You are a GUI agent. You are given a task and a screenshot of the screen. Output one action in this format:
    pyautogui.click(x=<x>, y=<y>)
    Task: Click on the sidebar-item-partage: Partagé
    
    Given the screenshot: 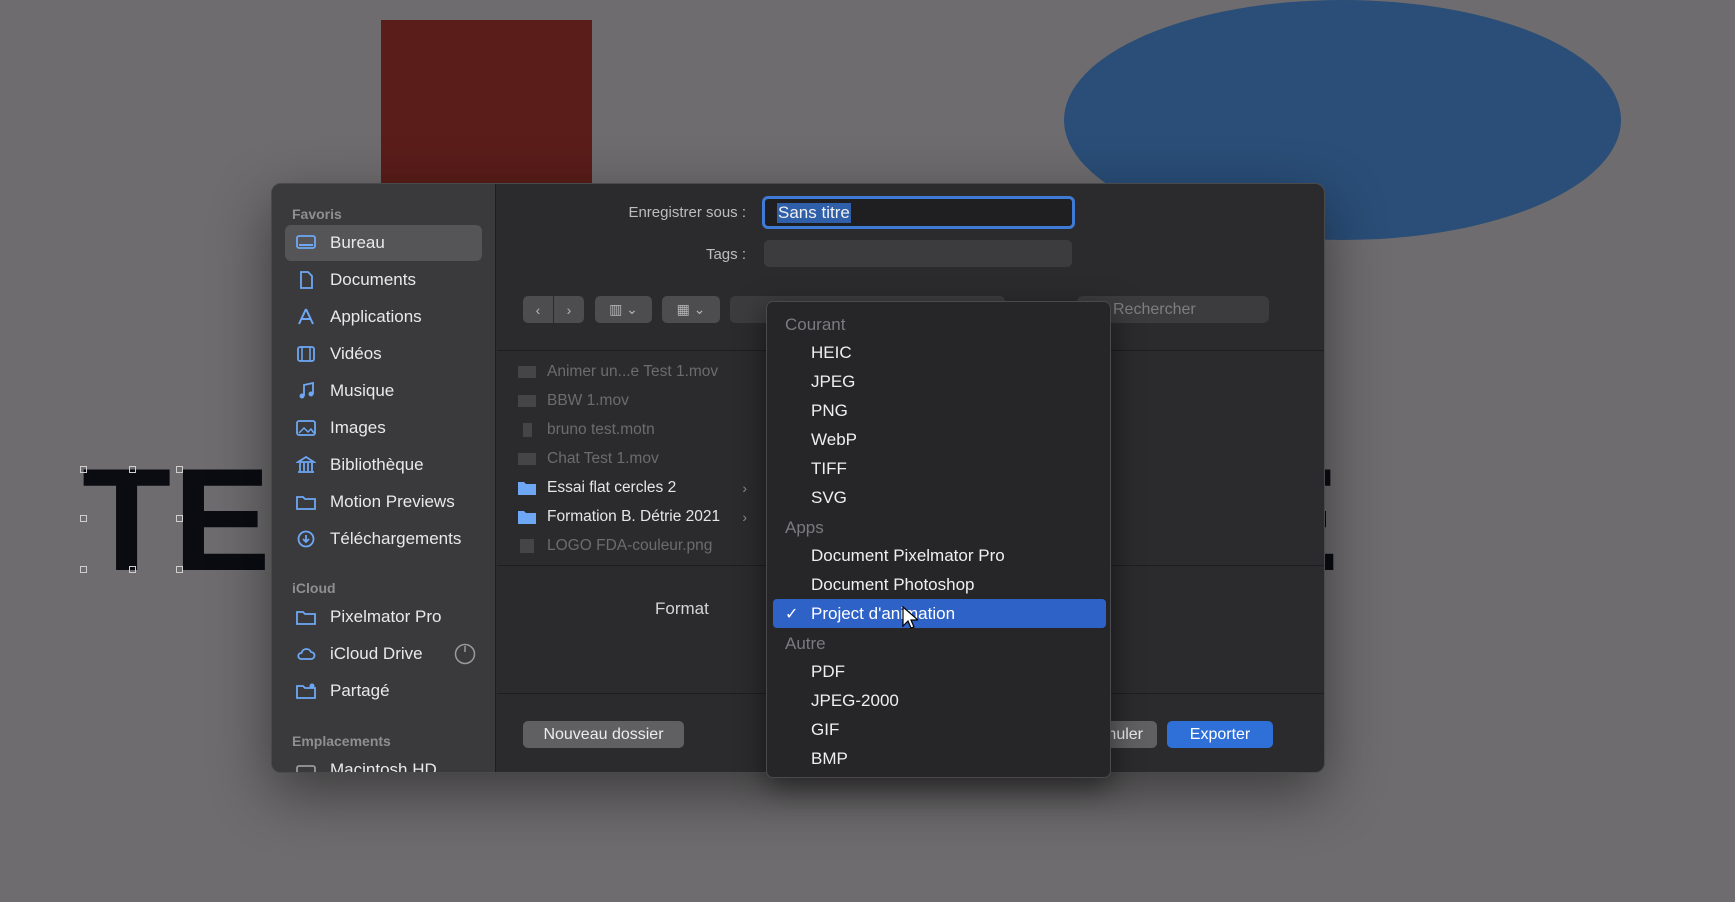 What is the action you would take?
    pyautogui.click(x=383, y=691)
    